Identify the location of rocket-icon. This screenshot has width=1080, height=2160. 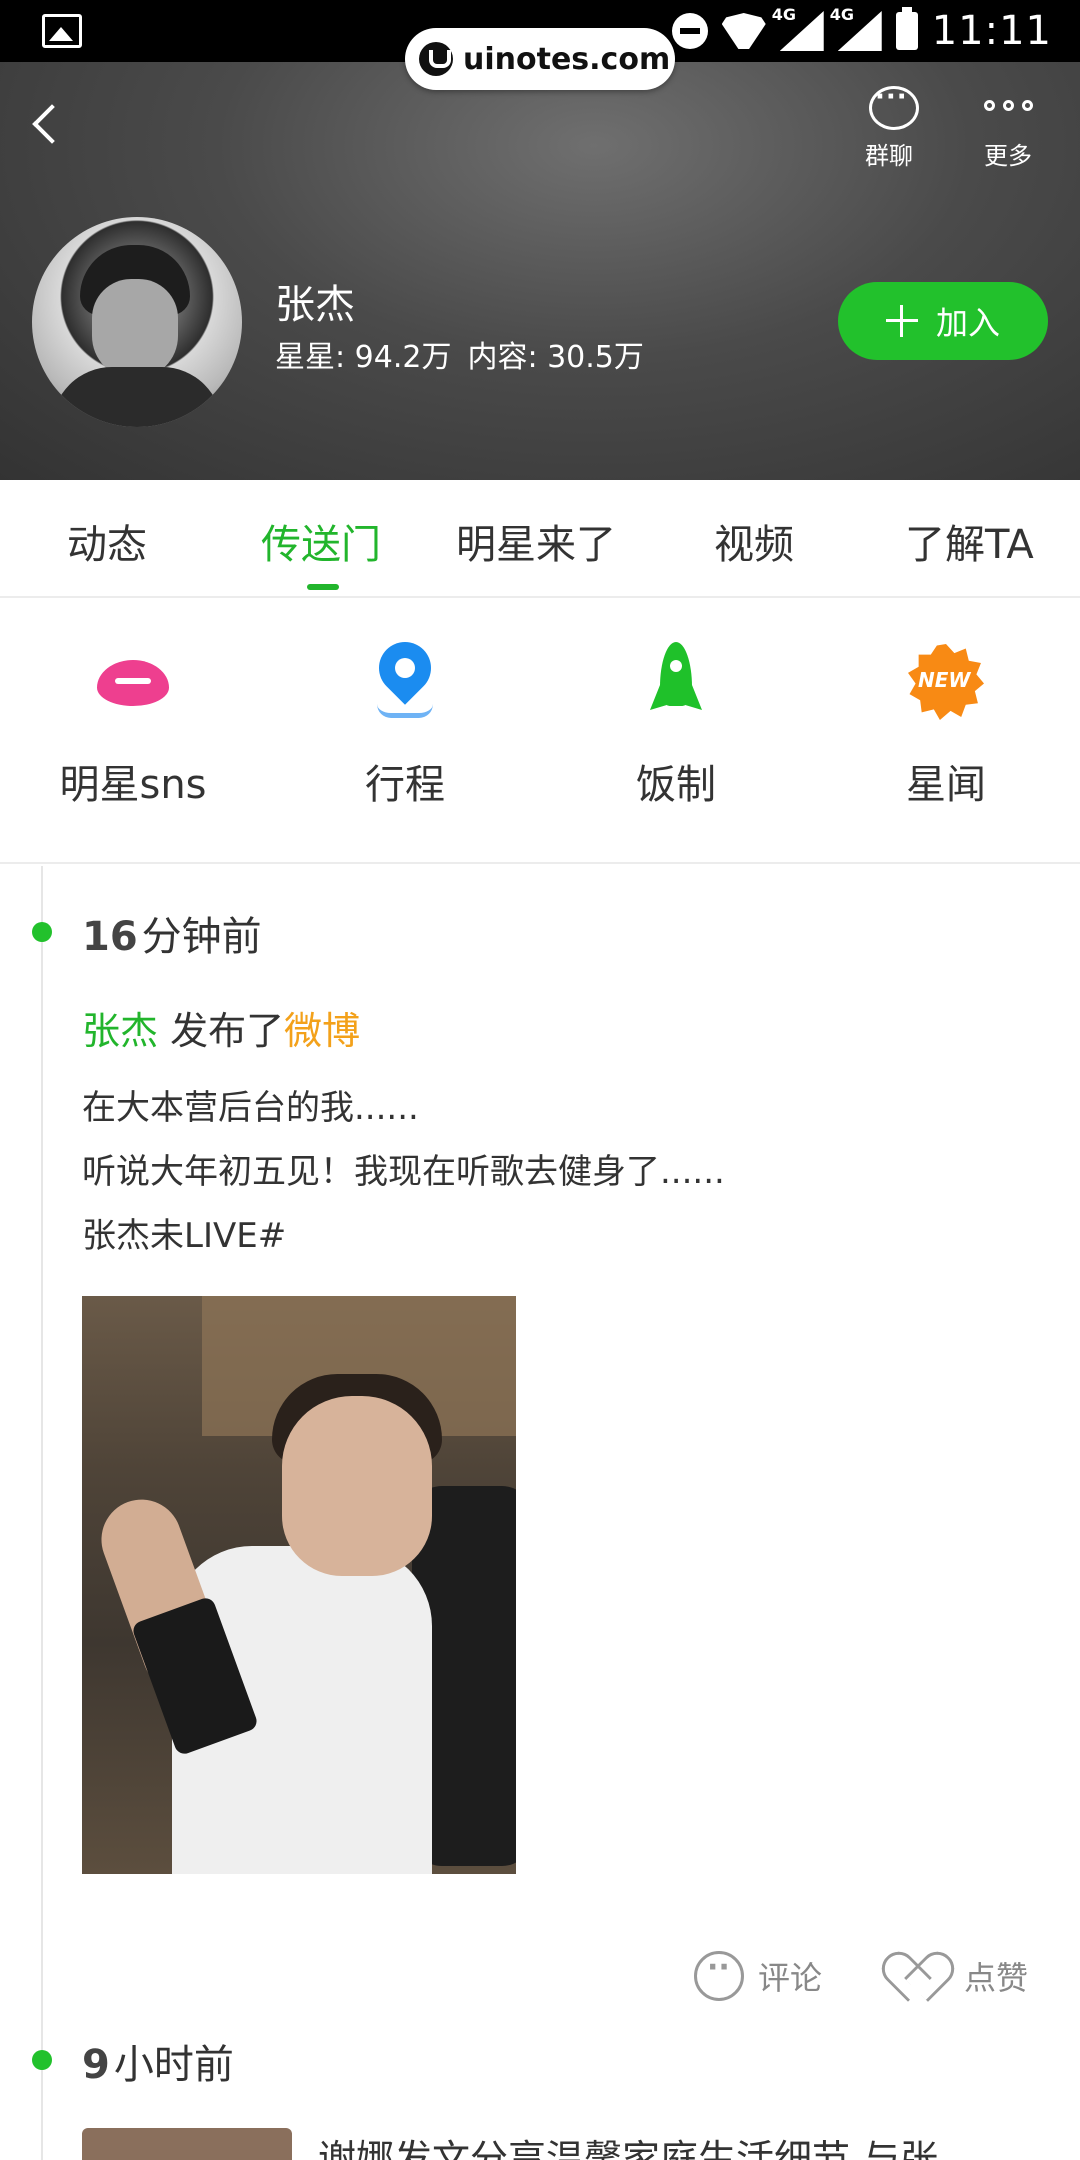
(676, 682).